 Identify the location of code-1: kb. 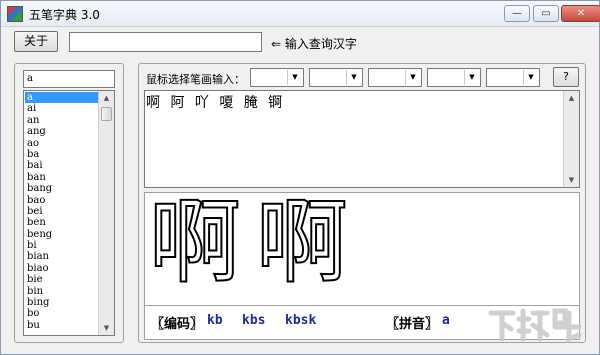
(215, 320).